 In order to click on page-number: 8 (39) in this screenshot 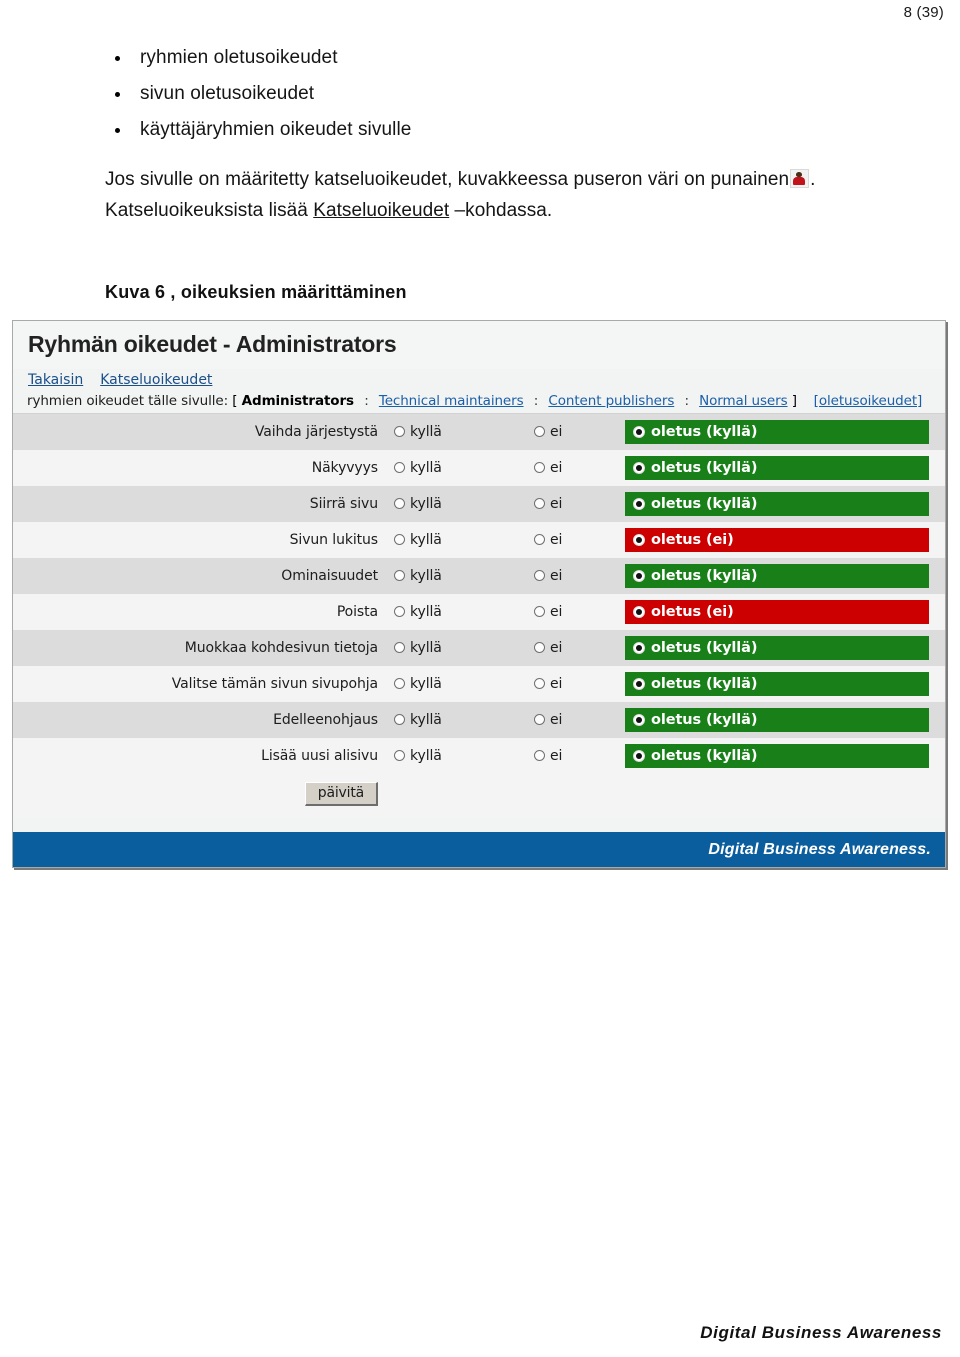, I will do `click(923, 12)`.